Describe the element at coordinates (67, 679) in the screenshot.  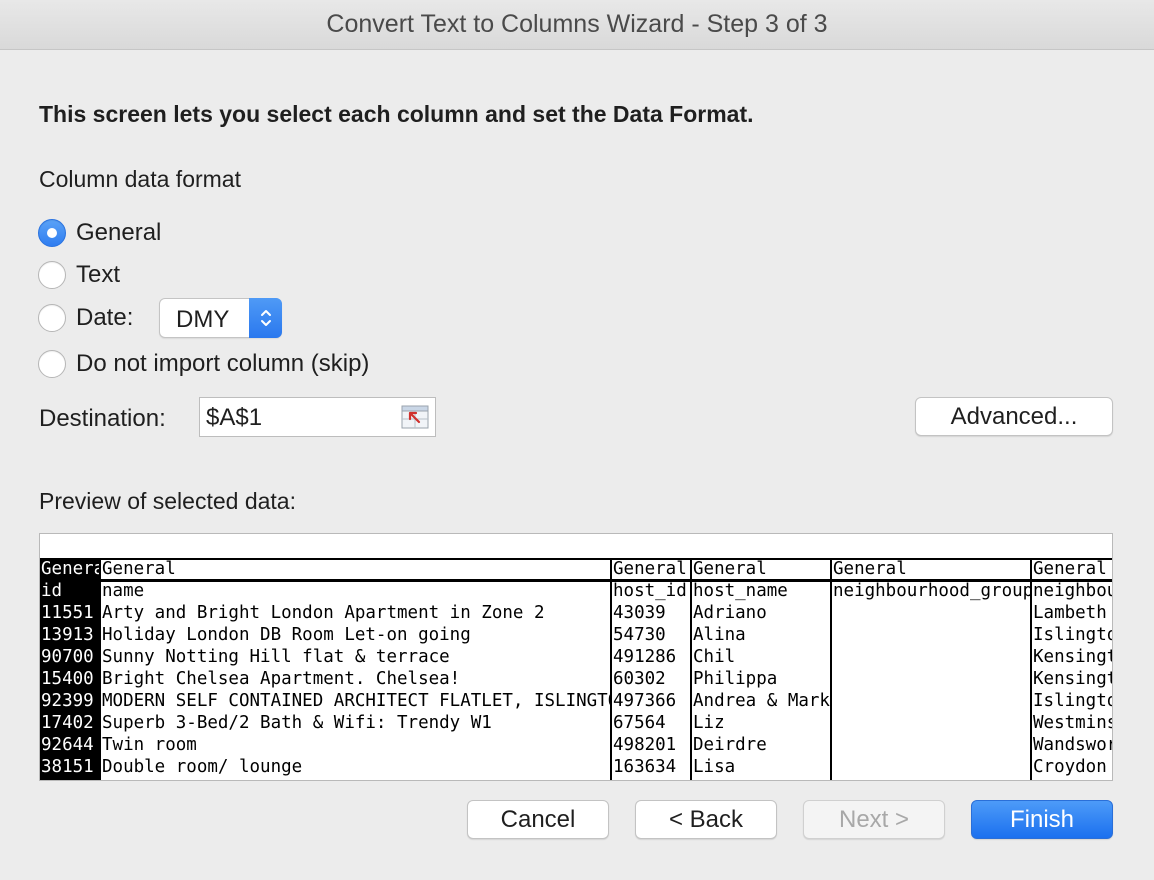
I see `preview-cell: 15400` at that location.